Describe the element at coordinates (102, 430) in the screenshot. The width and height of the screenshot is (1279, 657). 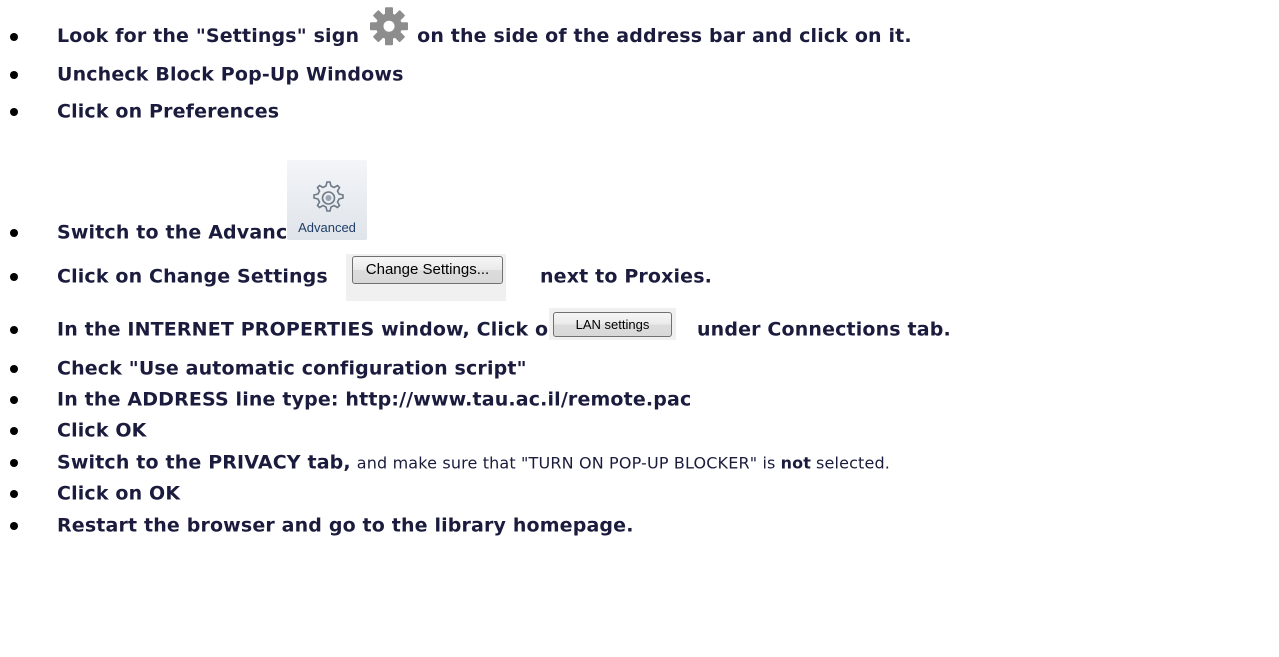
I see `item-text: Click OK` at that location.